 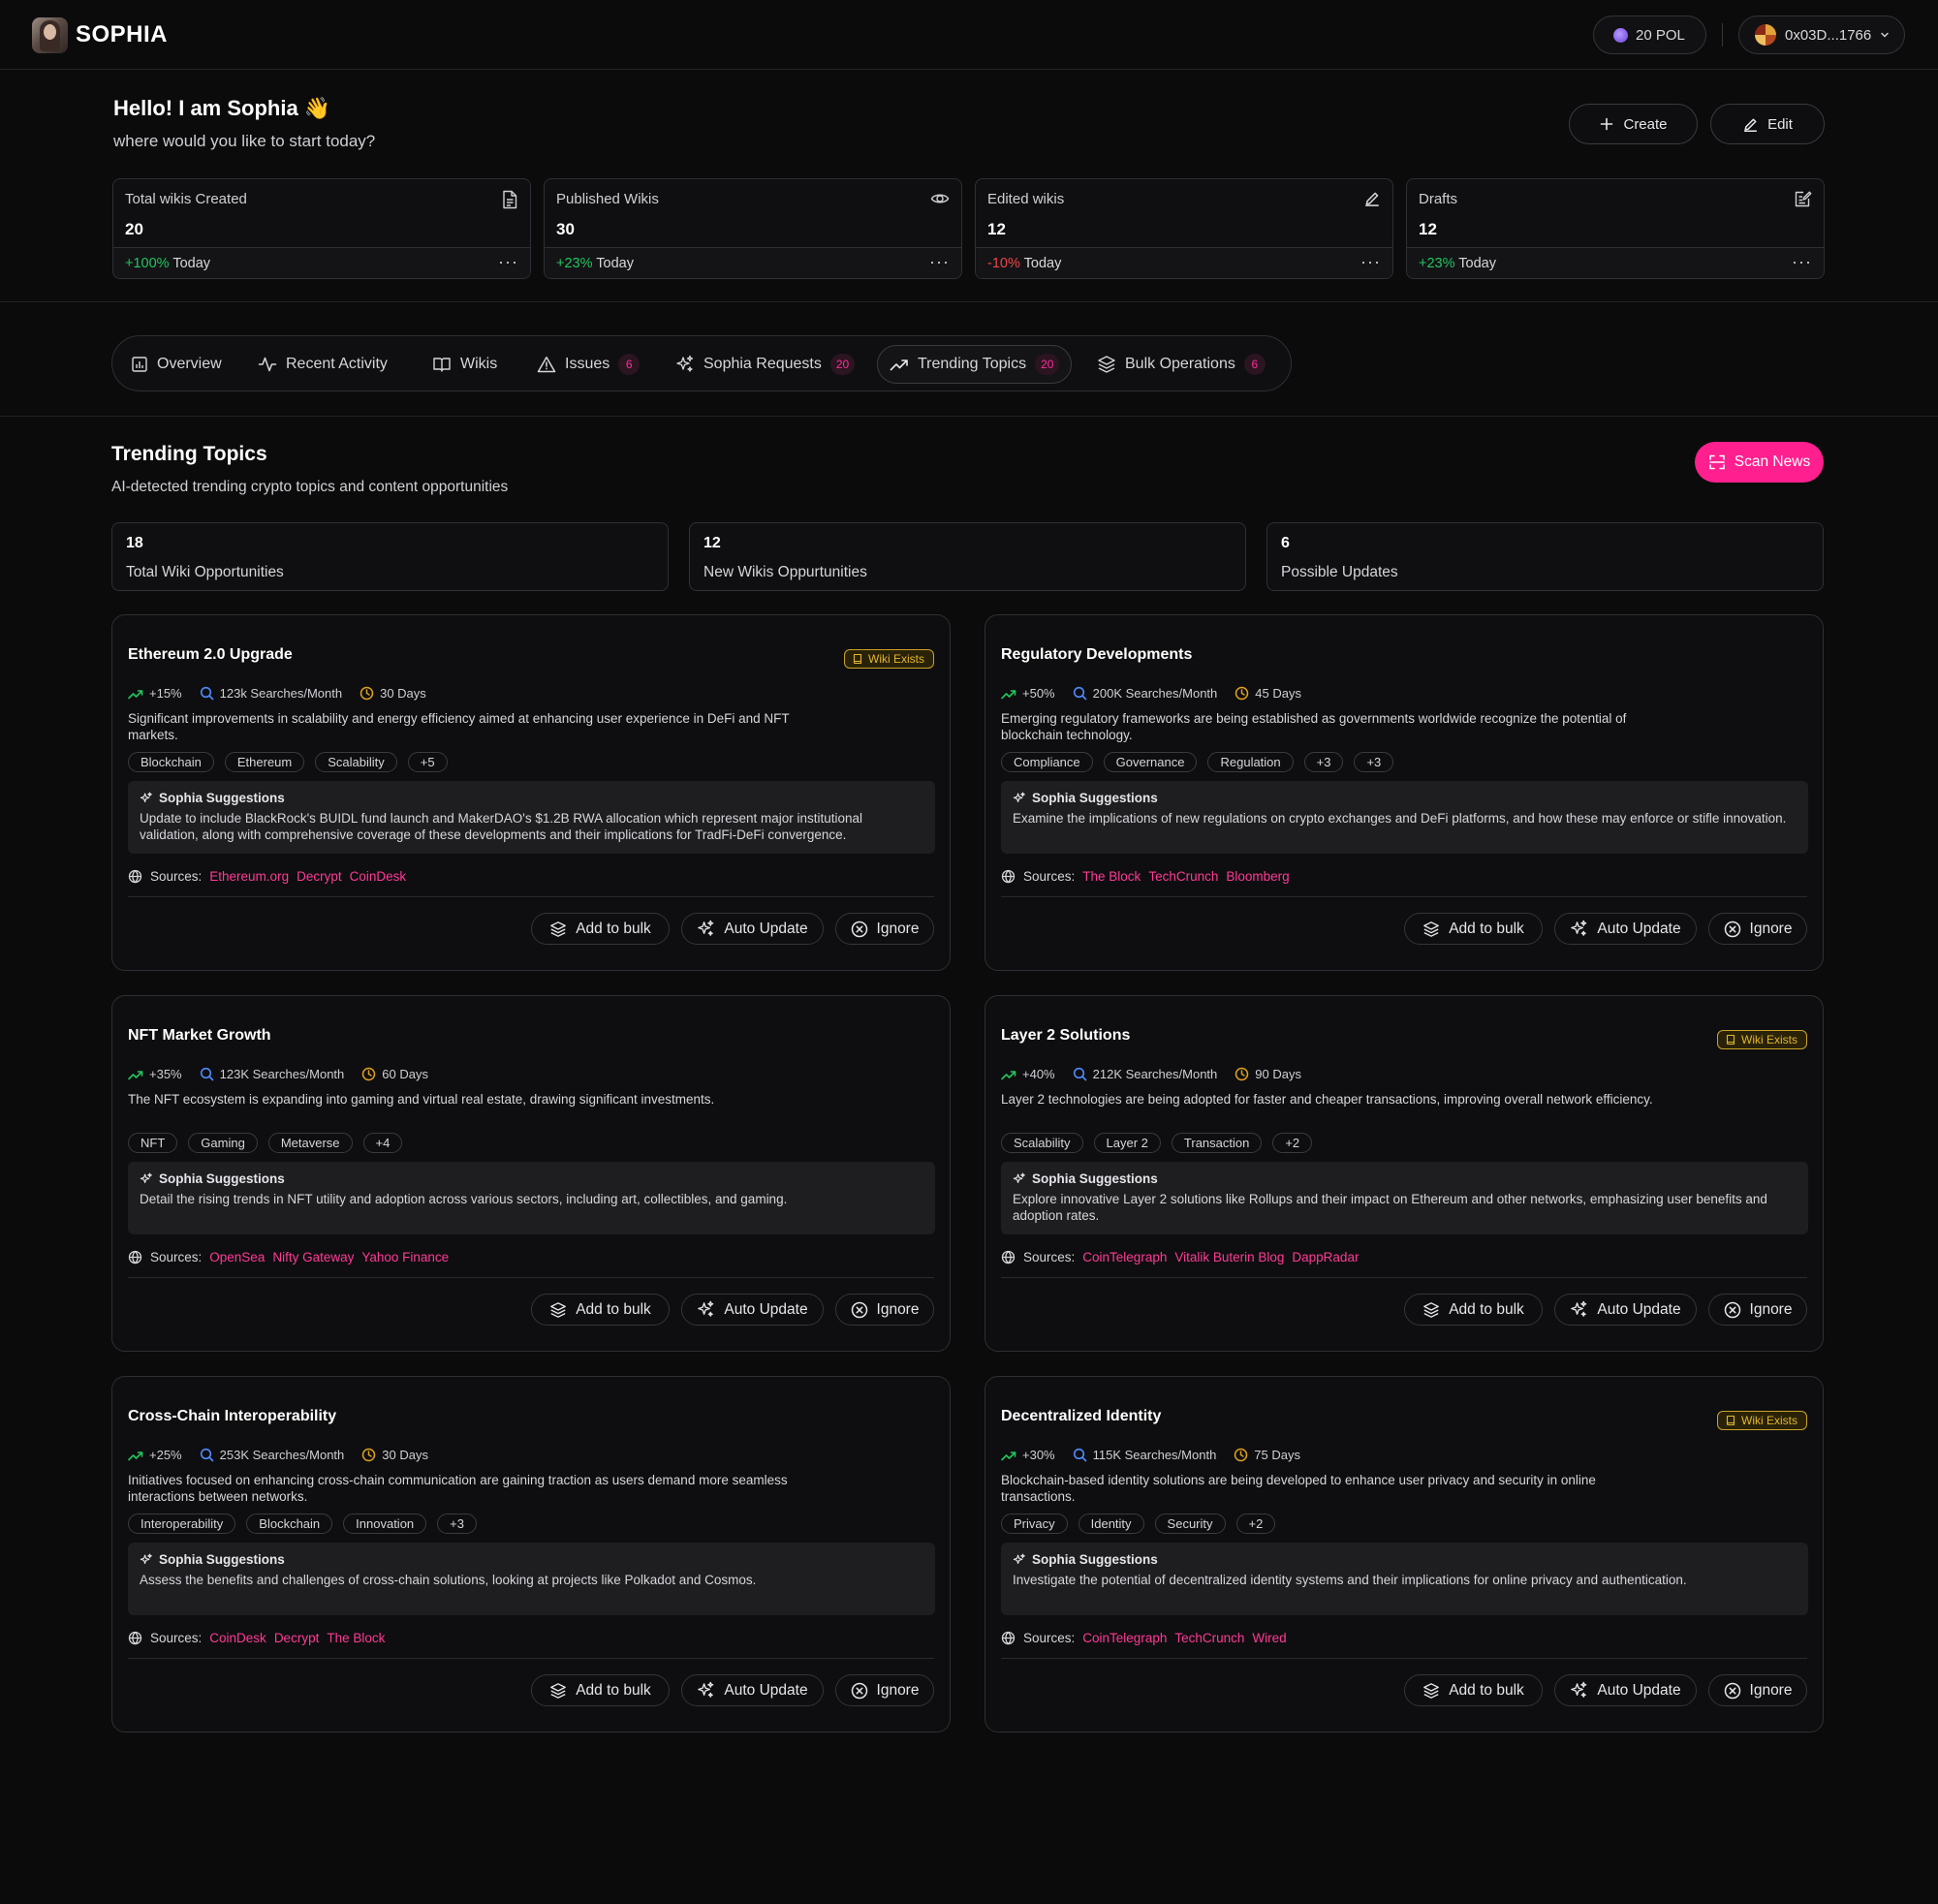 What do you see at coordinates (1325, 1257) in the screenshot?
I see `source-link: DappRadar` at bounding box center [1325, 1257].